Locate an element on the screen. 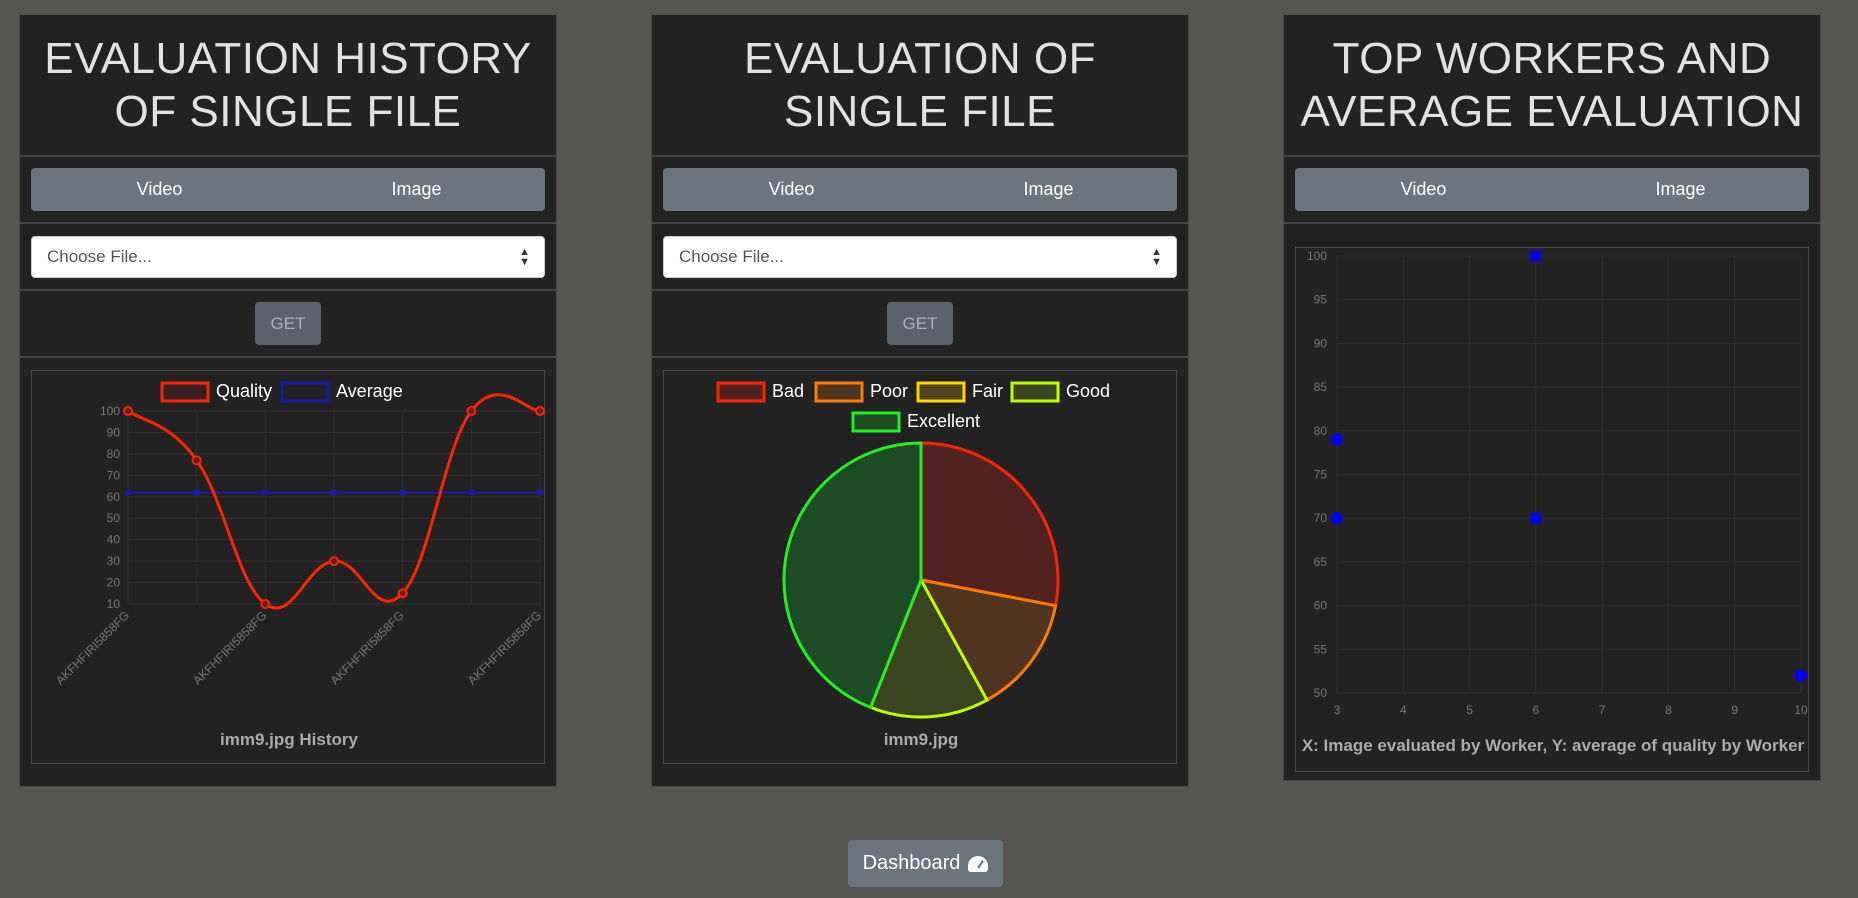 The height and width of the screenshot is (898, 1858). evaluation-title: EVALUATION OF SINGLE FILE is located at coordinates (920, 85).